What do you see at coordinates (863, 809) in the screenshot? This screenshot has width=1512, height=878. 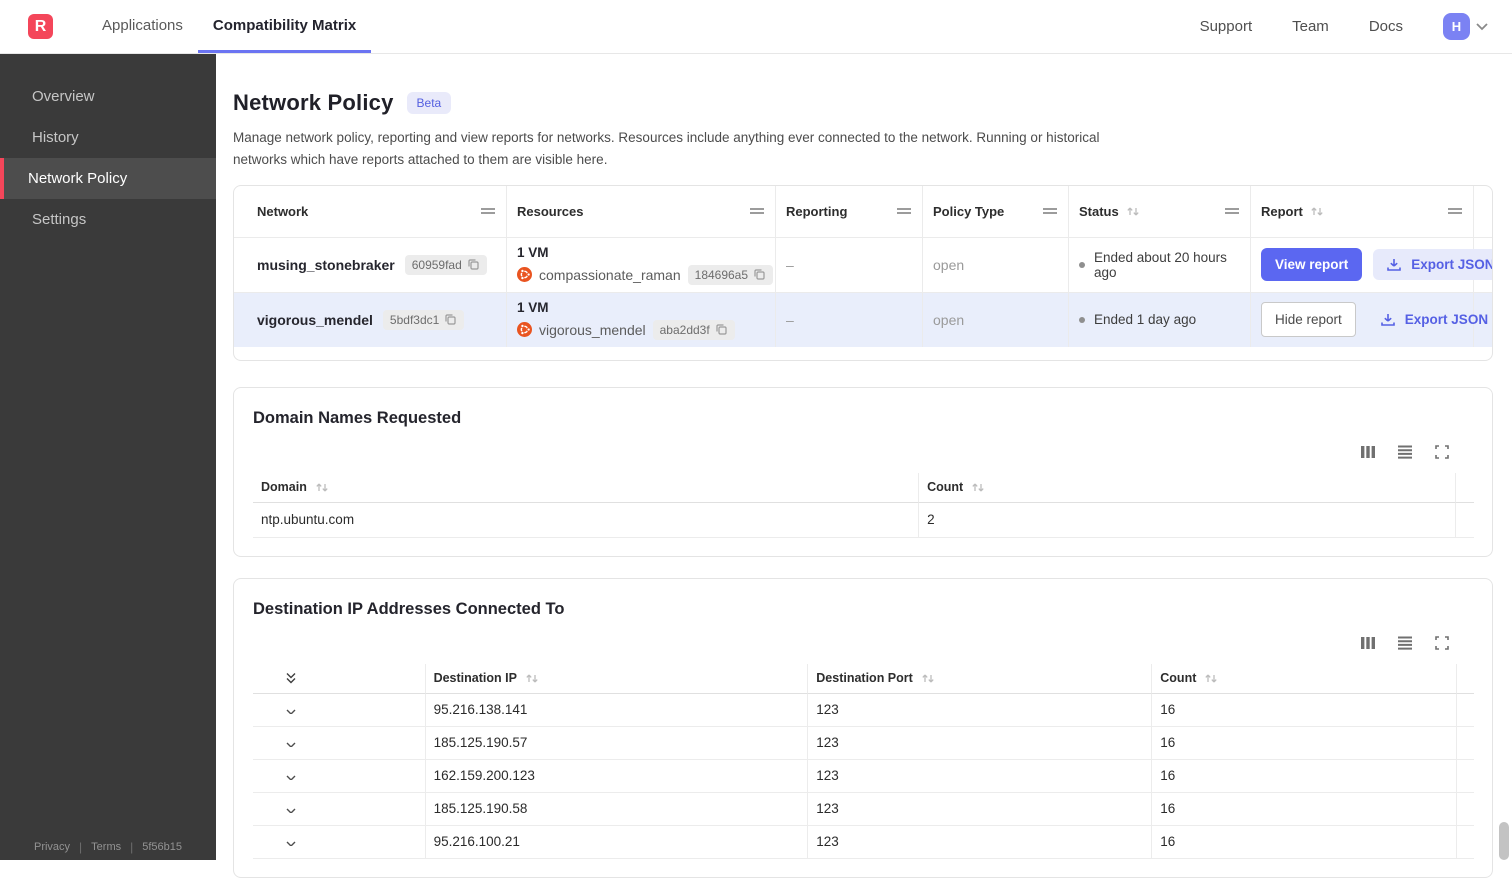 I see `table-row: 185.125.190.58 123 16` at bounding box center [863, 809].